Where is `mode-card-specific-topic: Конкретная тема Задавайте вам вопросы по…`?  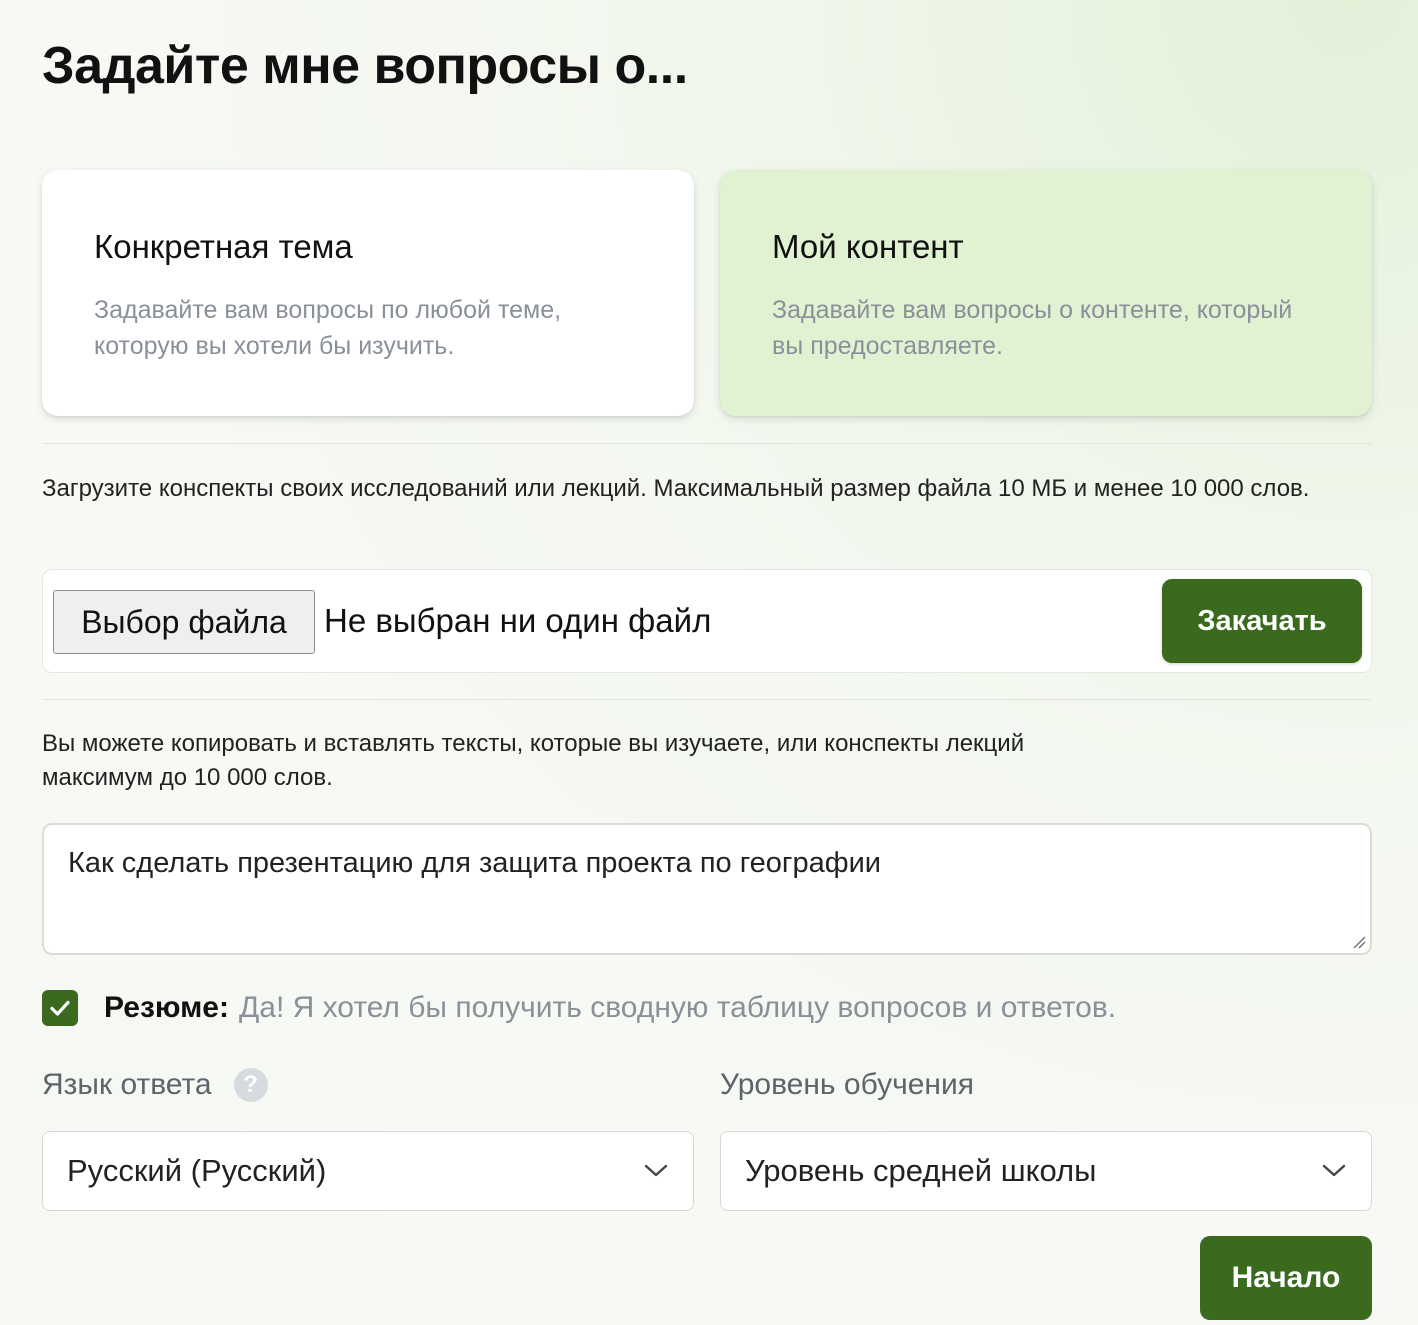 mode-card-specific-topic: Конкретная тема Задавайте вам вопросы по… is located at coordinates (368, 293).